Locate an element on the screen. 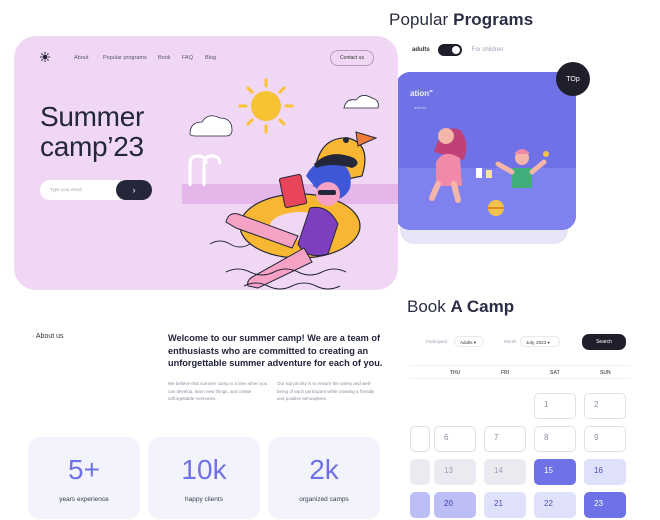 Image resolution: width=660 pixels, height=520 pixels. about-us-label: · About us is located at coordinates (48, 336).